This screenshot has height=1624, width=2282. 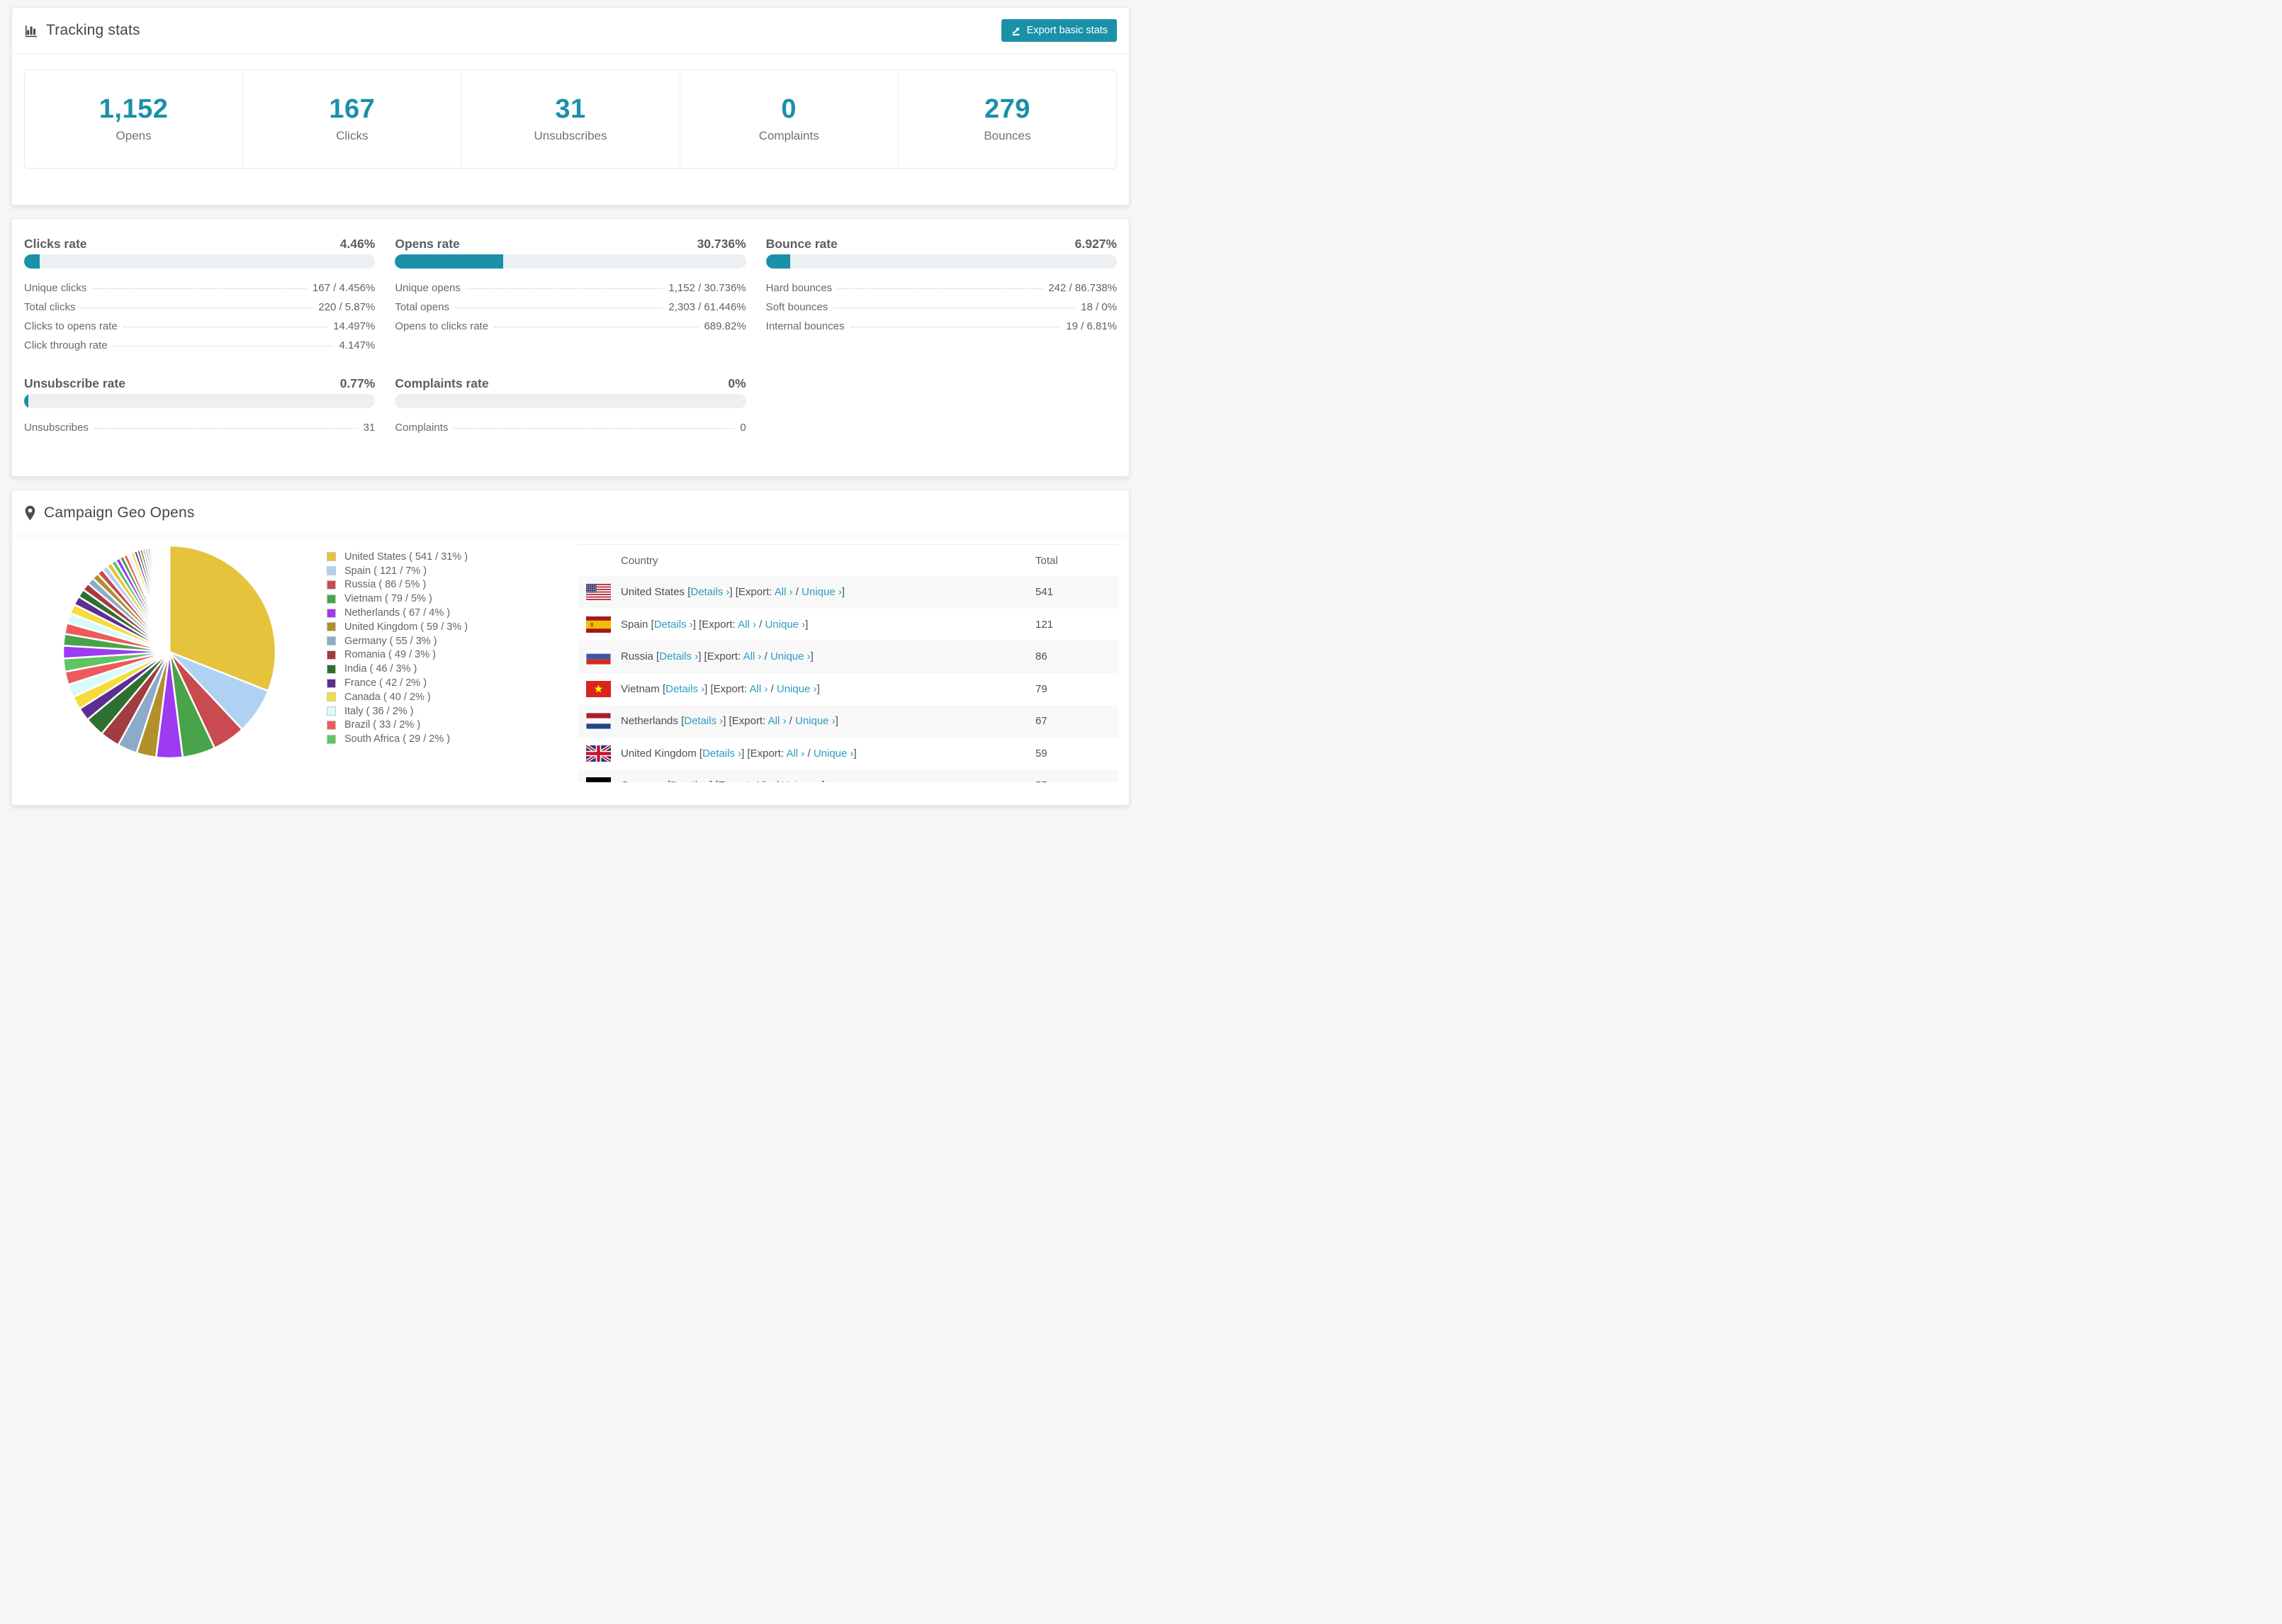 What do you see at coordinates (1016, 31) in the screenshot?
I see `export-icon` at bounding box center [1016, 31].